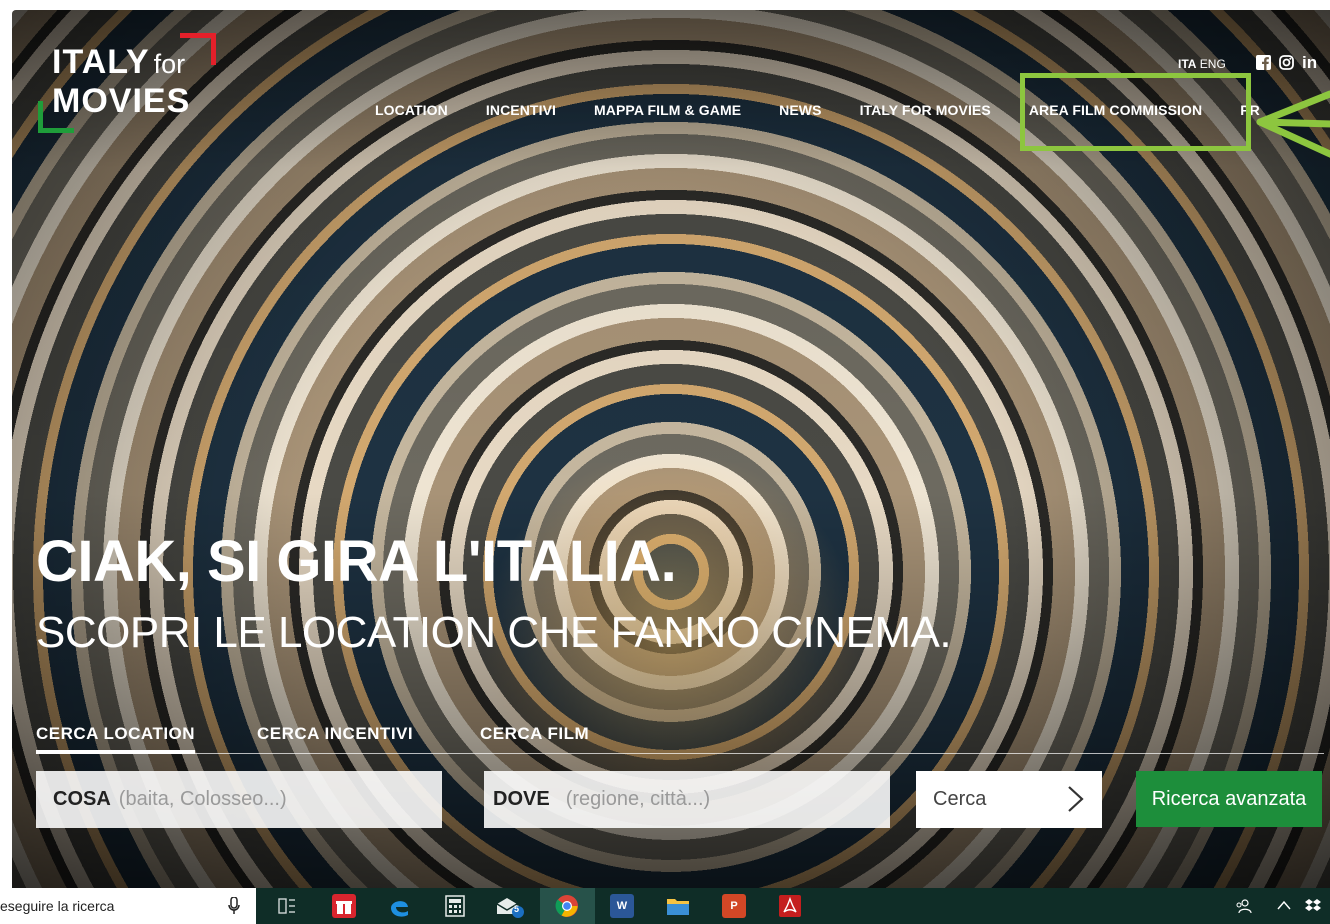 This screenshot has width=1330, height=924. I want to click on chevron-up-icon, so click(1284, 906).